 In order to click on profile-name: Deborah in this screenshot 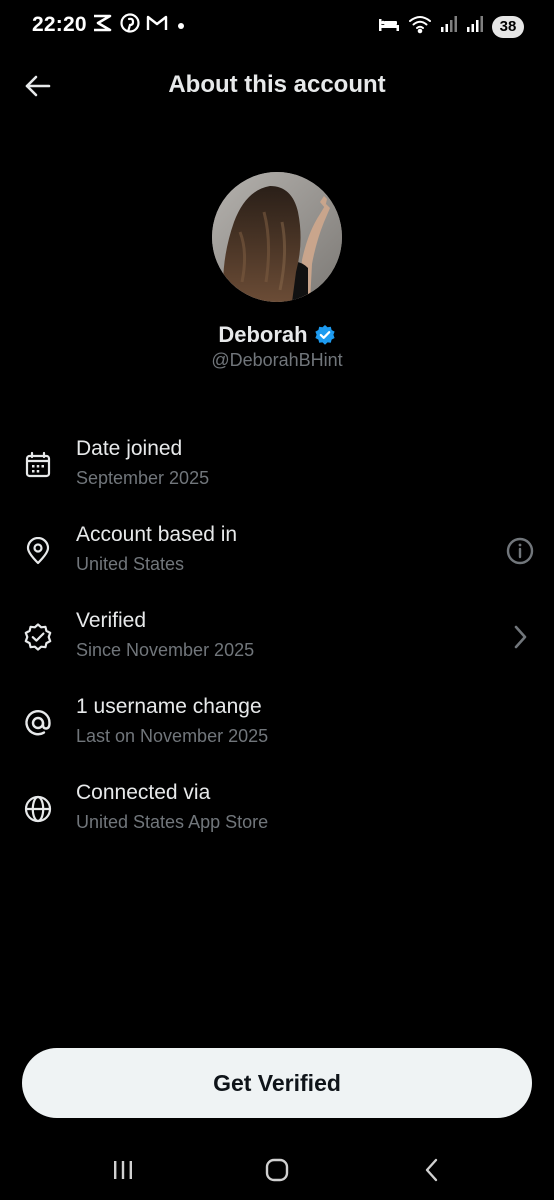, I will do `click(263, 334)`.